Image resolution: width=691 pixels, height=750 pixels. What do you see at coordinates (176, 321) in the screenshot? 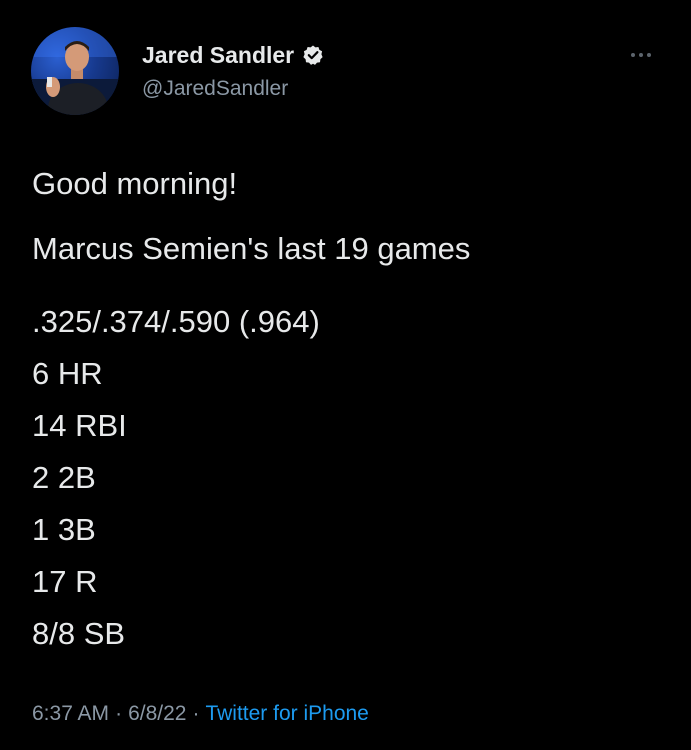
I see `stat-line: .325/.374/.590 (.964)` at bounding box center [176, 321].